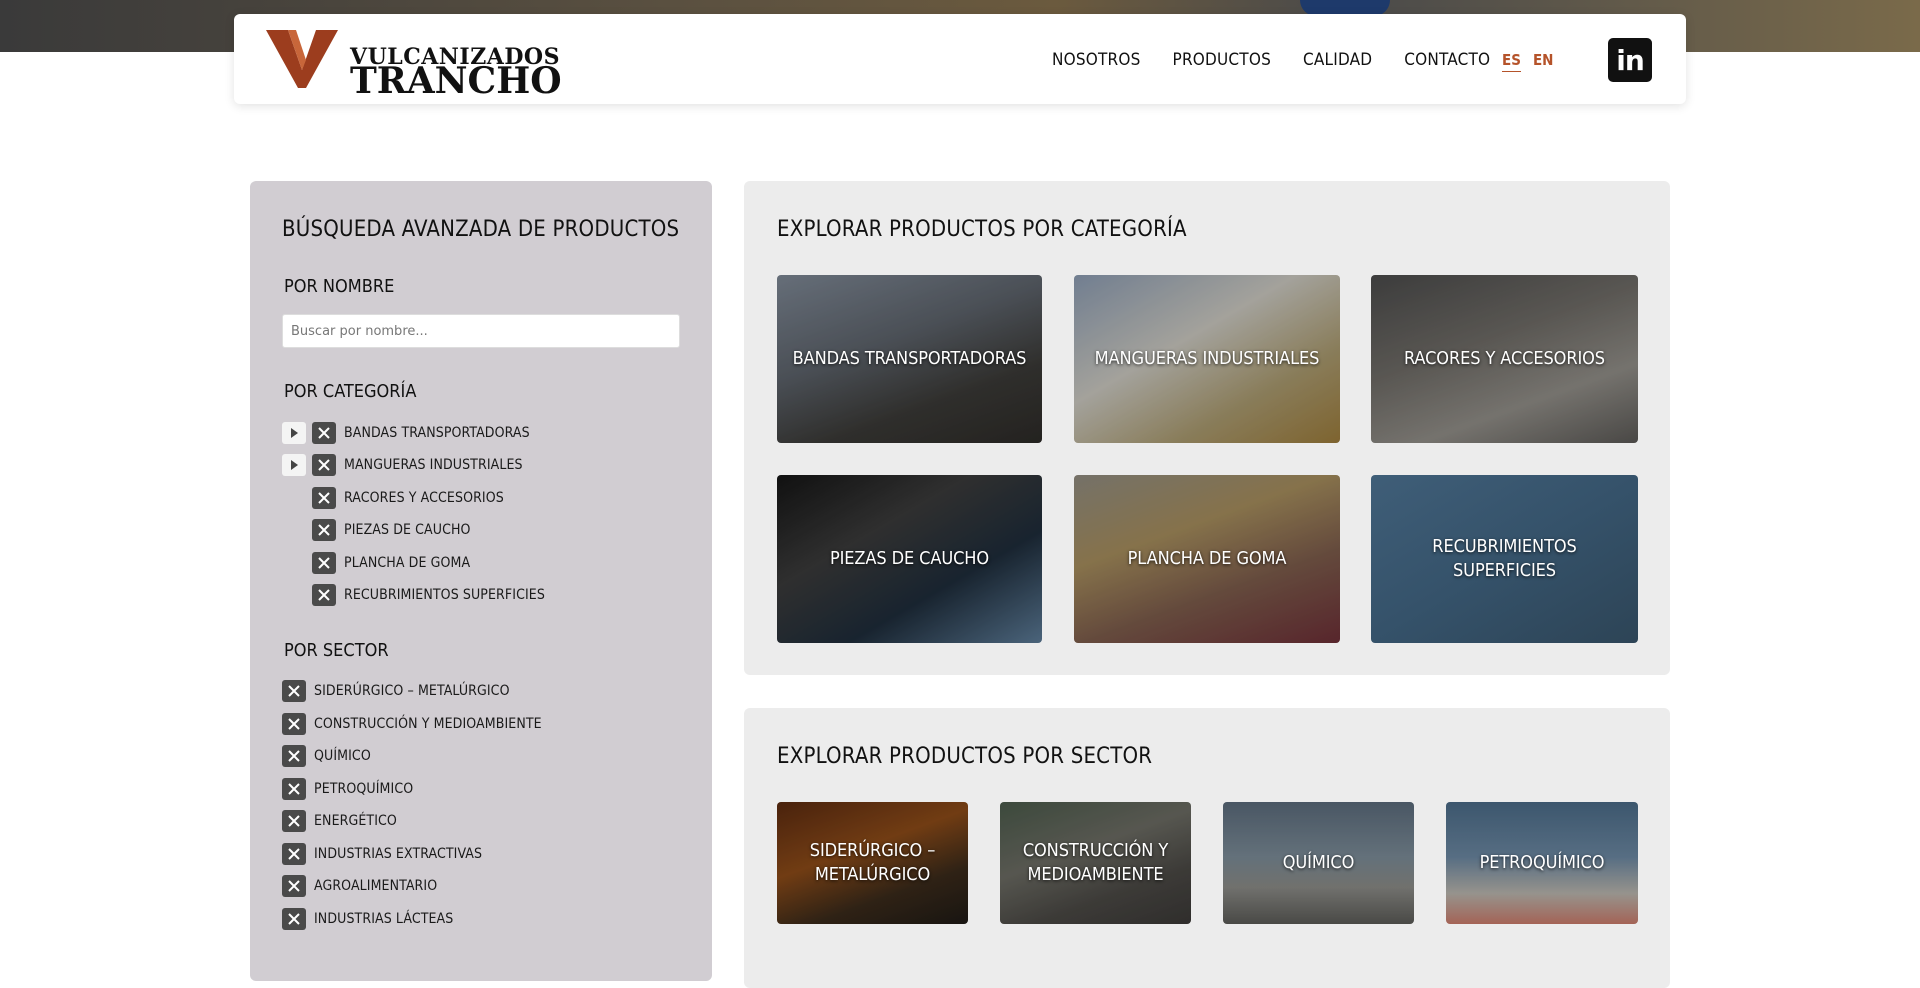 The width and height of the screenshot is (1920, 988). What do you see at coordinates (350, 391) in the screenshot?
I see `by-category-heading: POR CATEGORÍA` at bounding box center [350, 391].